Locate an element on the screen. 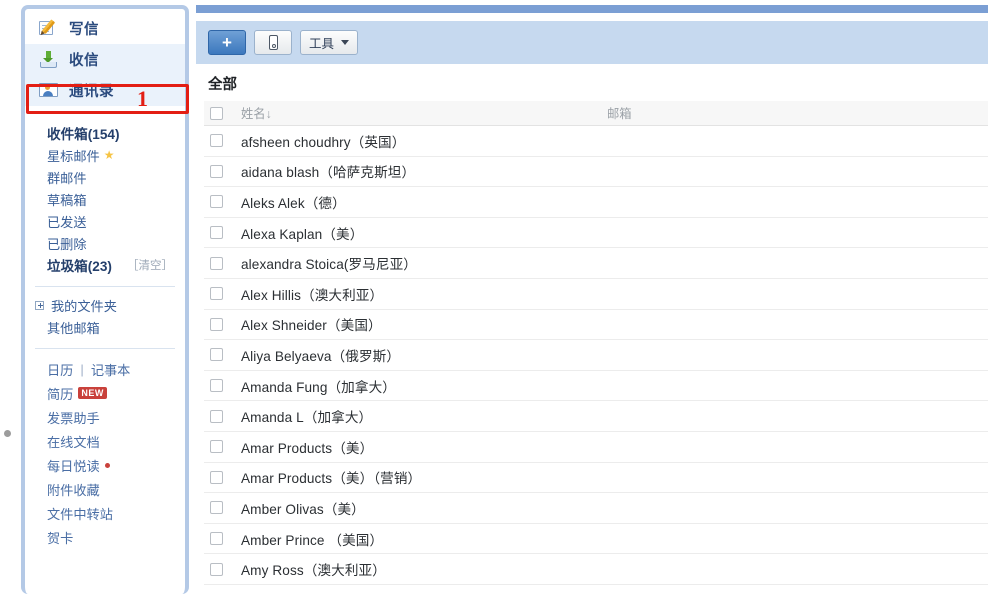 The image size is (988, 594). app-row-calendar-notes: 日历 | 记事本 is located at coordinates (105, 369).